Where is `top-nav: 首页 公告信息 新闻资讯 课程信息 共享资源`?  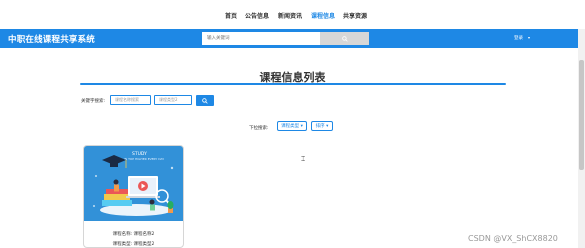
top-nav: 首页 公告信息 新闻资讯 课程信息 共享资源 is located at coordinates (292, 14).